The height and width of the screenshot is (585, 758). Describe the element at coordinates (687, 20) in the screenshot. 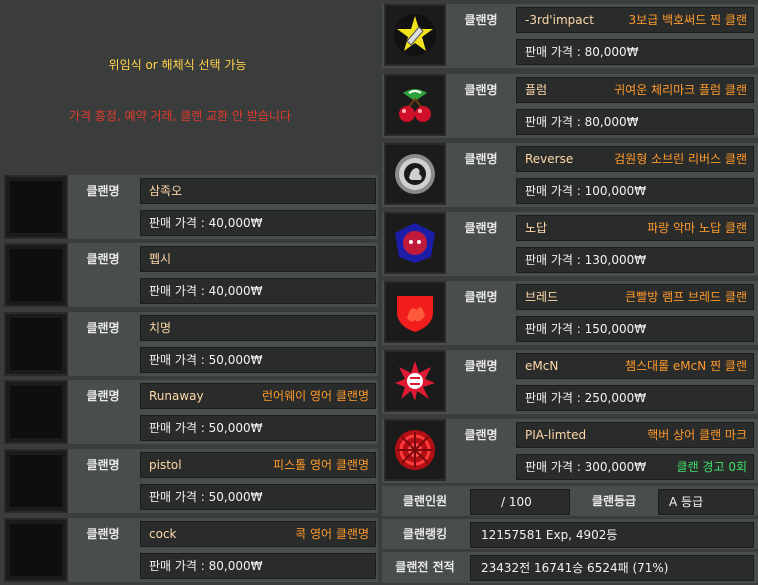

I see `clan-description: 3보급 백호써드 찐 클랜` at that location.